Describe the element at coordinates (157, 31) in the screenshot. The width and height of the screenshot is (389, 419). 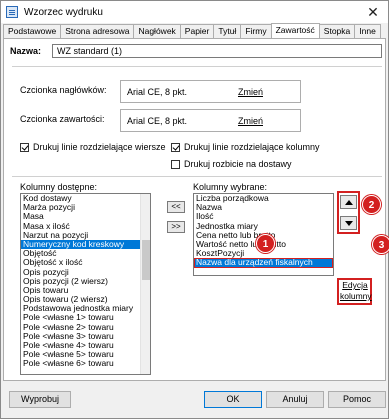
I see `tab-naglowek: Nagłówek` at that location.